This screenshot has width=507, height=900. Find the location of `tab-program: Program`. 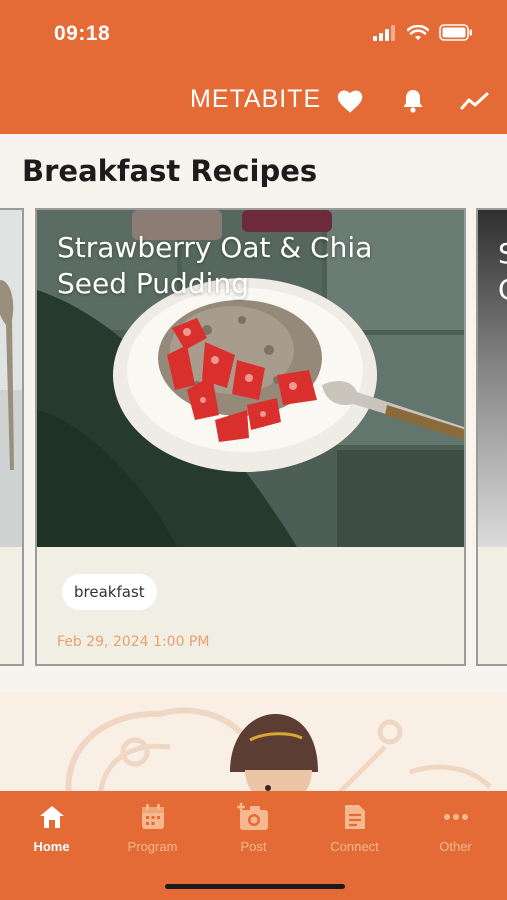

tab-program: Program is located at coordinates (152, 827).